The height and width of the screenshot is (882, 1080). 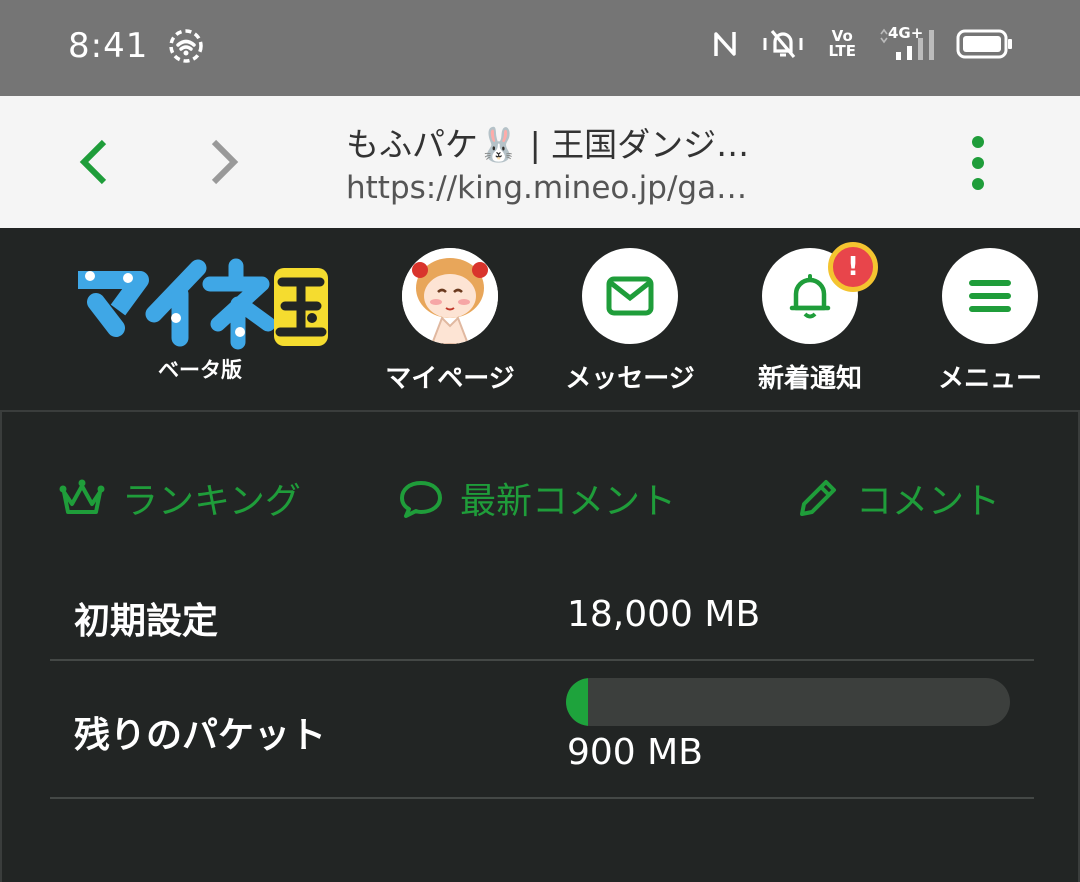 What do you see at coordinates (928, 501) in the screenshot?
I see `tab-label: コメント` at bounding box center [928, 501].